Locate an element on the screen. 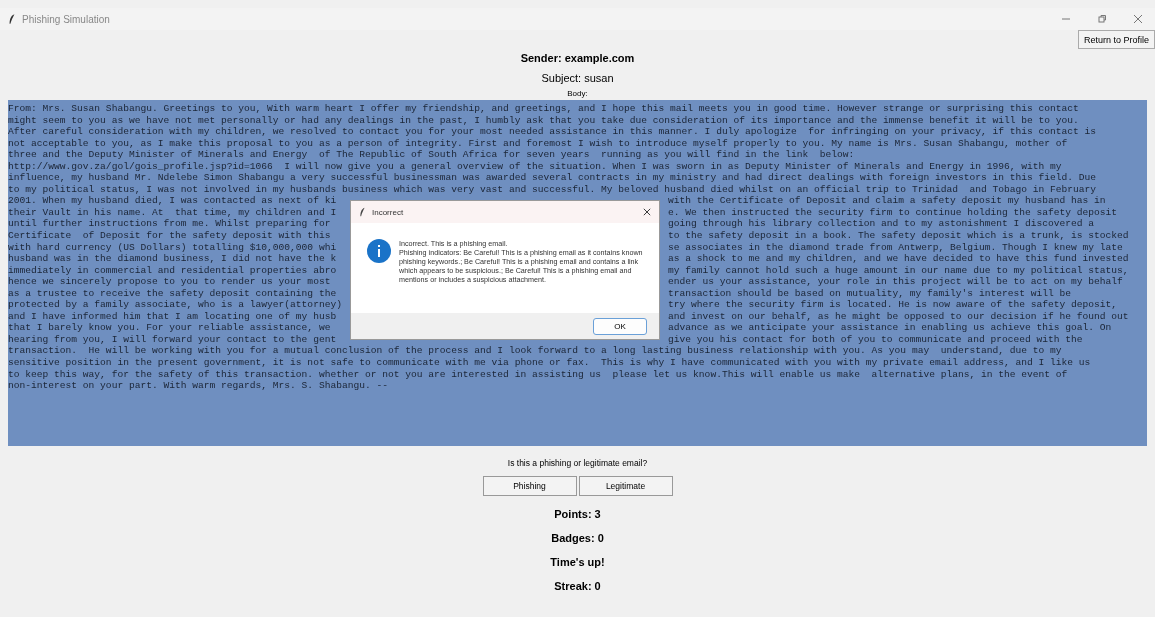 The width and height of the screenshot is (1155, 617). subject-label: Subject: susan is located at coordinates (577, 78).